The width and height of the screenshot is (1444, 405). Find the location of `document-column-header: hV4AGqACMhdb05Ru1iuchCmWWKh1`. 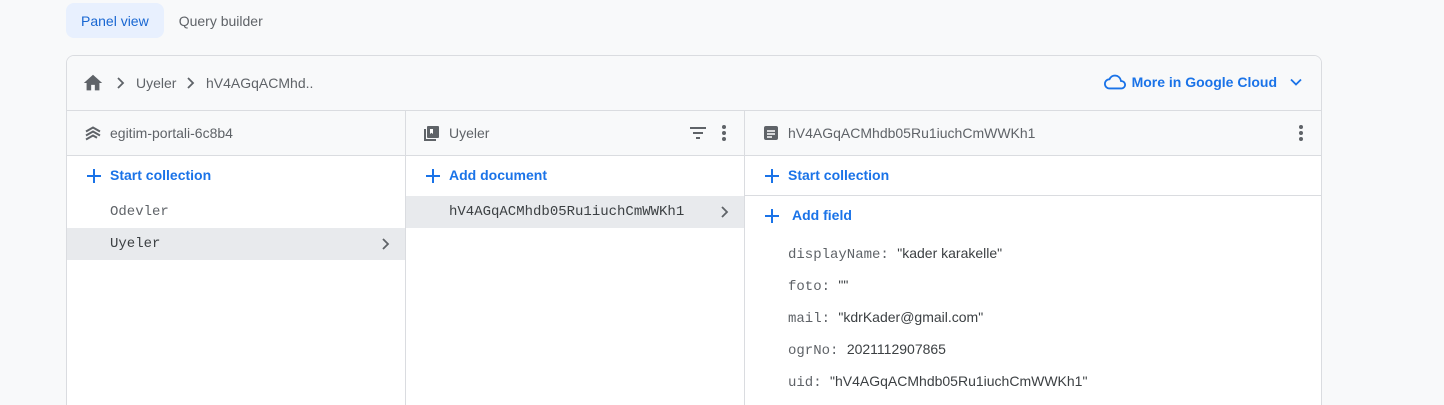

document-column-header: hV4AGqACMhdb05Ru1iuchCmWWKh1 is located at coordinates (1033, 133).